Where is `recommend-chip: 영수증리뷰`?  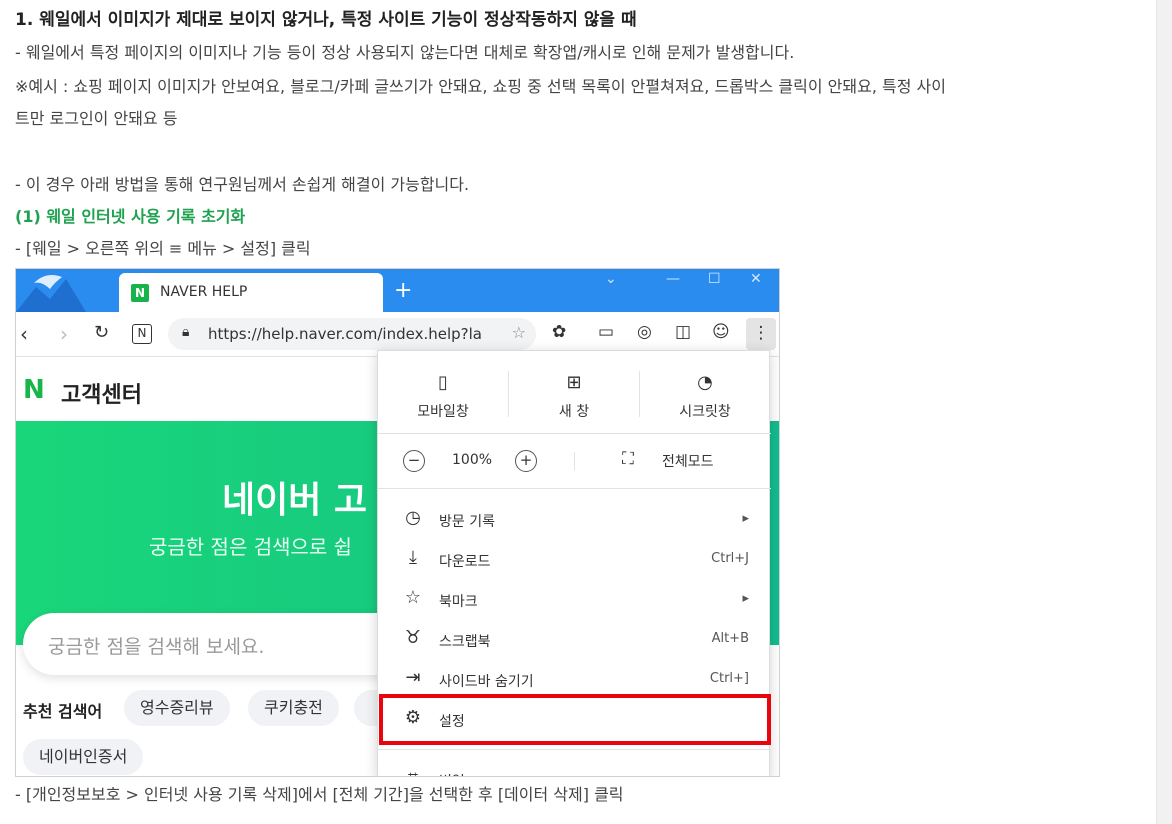
recommend-chip: 영수증리뷰 is located at coordinates (177, 708).